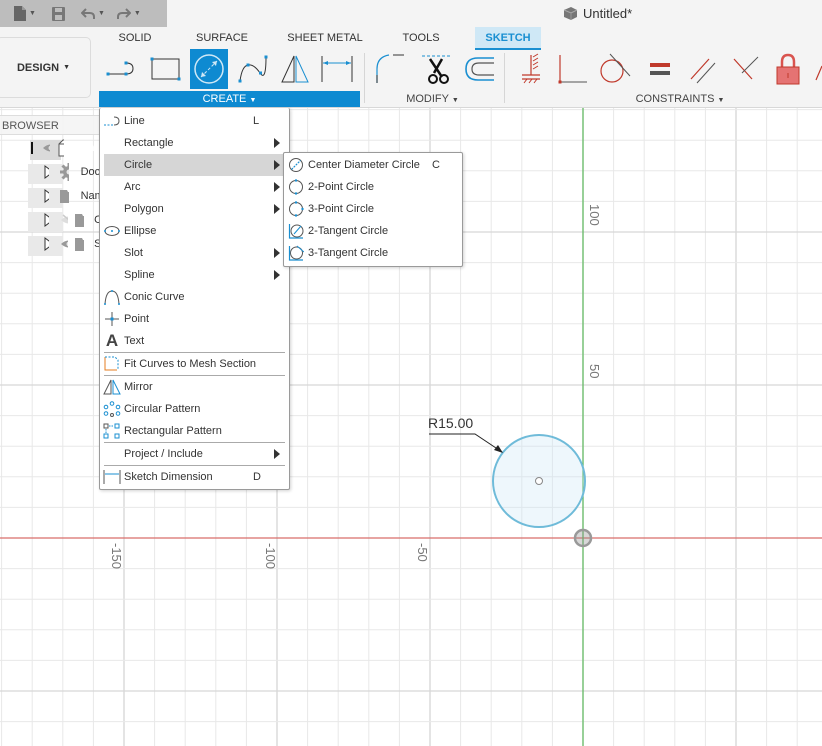 This screenshot has width=822, height=746. Describe the element at coordinates (194, 143) in the screenshot. I see `menu-item-rectangle: Rectangle` at that location.